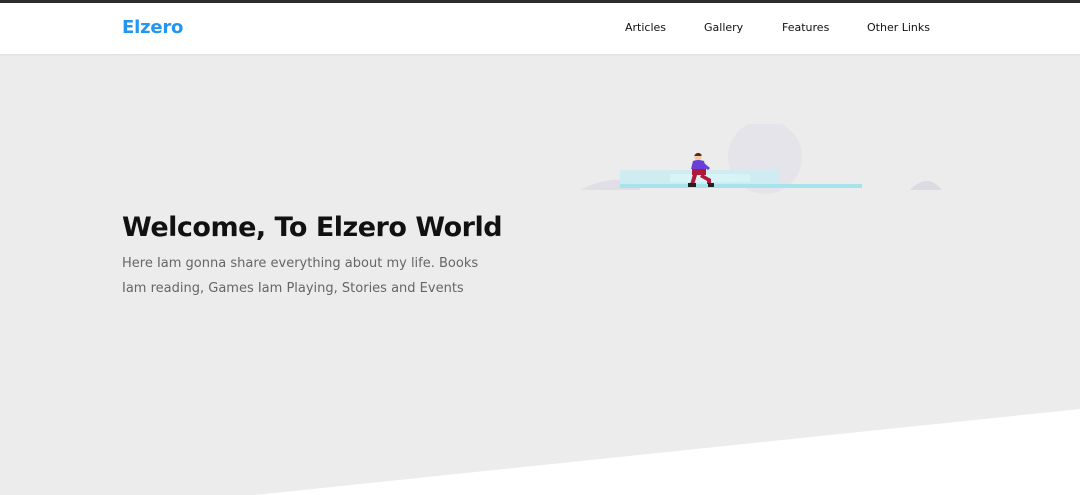 This screenshot has height=495, width=1080. Describe the element at coordinates (152, 27) in the screenshot. I see `logo: Elzero` at that location.